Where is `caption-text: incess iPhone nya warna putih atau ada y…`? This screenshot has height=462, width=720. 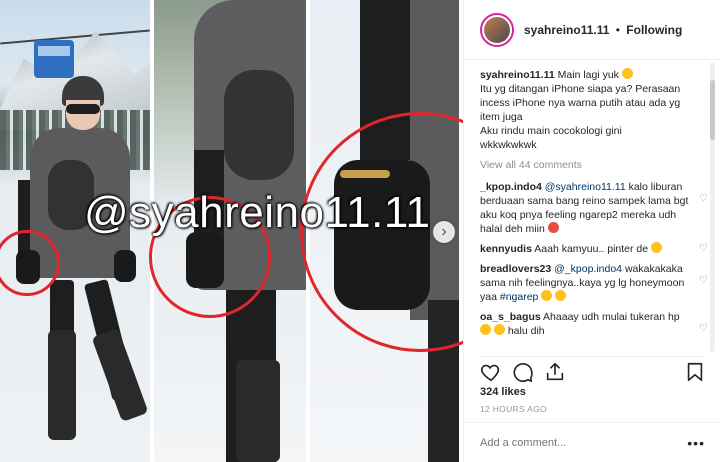
caption-text: incess iPhone nya warna putih atau ada y… is located at coordinates (580, 103).